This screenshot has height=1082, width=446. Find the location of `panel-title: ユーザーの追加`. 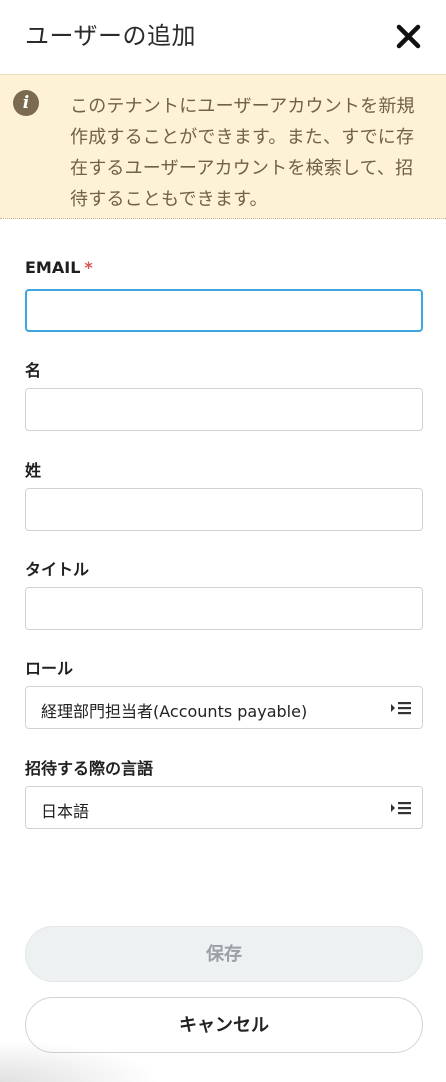

panel-title: ユーザーの追加 is located at coordinates (111, 36).